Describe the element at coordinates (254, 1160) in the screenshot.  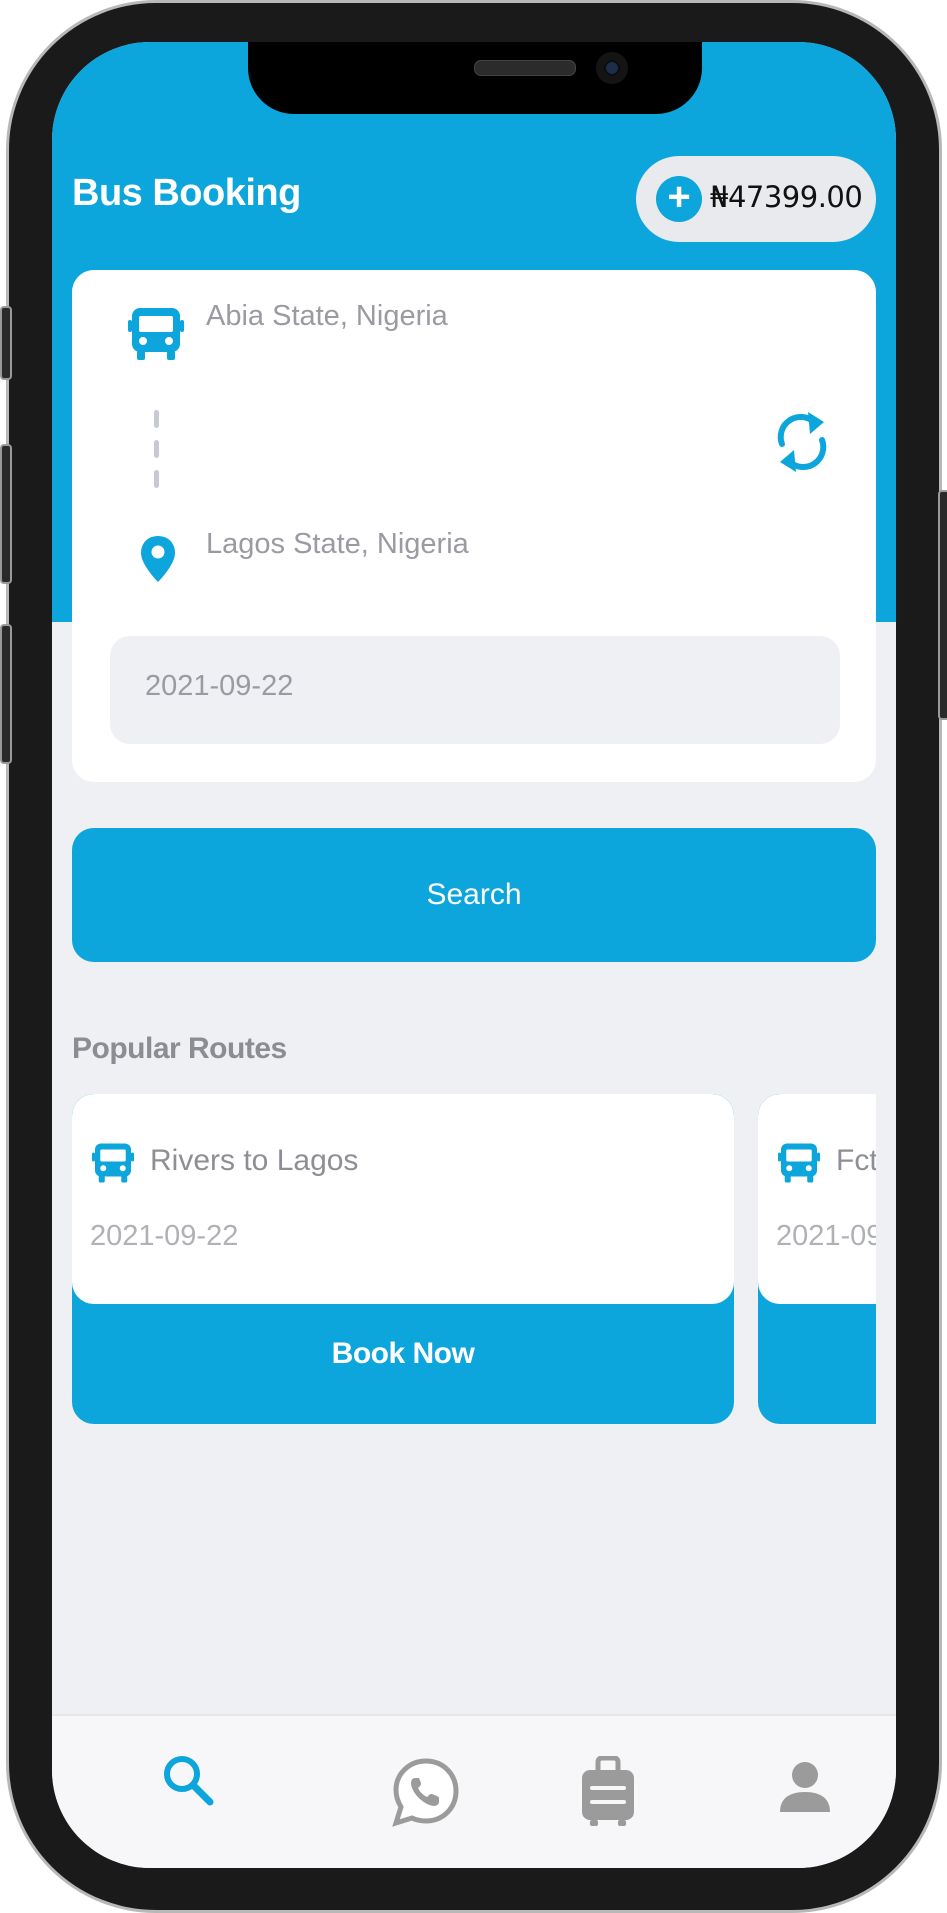
I see `route-name: Rivers to Lagos` at that location.